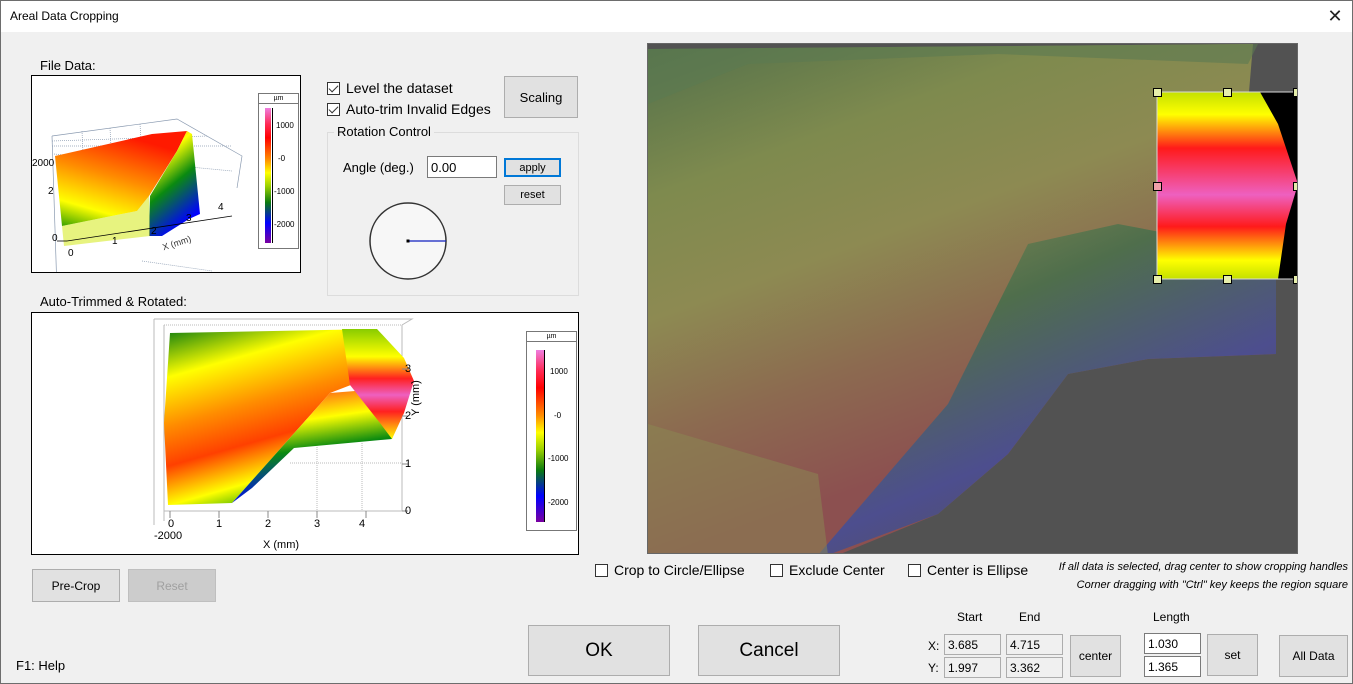 This screenshot has width=1353, height=684. I want to click on crop-handle-left, so click(1157, 186).